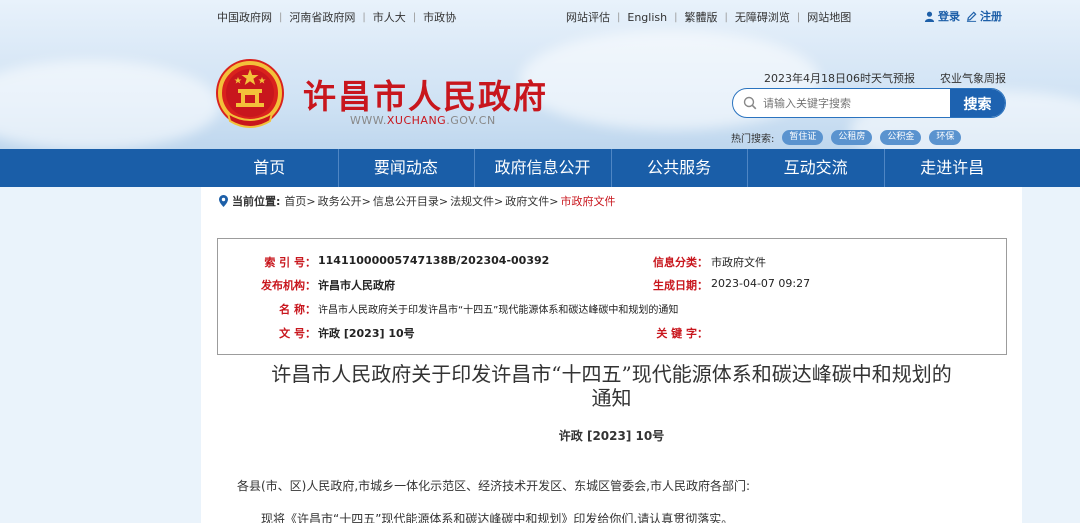 Image resolution: width=1080 pixels, height=523 pixels. What do you see at coordinates (971, 16) in the screenshot?
I see `pencil-icon` at bounding box center [971, 16].